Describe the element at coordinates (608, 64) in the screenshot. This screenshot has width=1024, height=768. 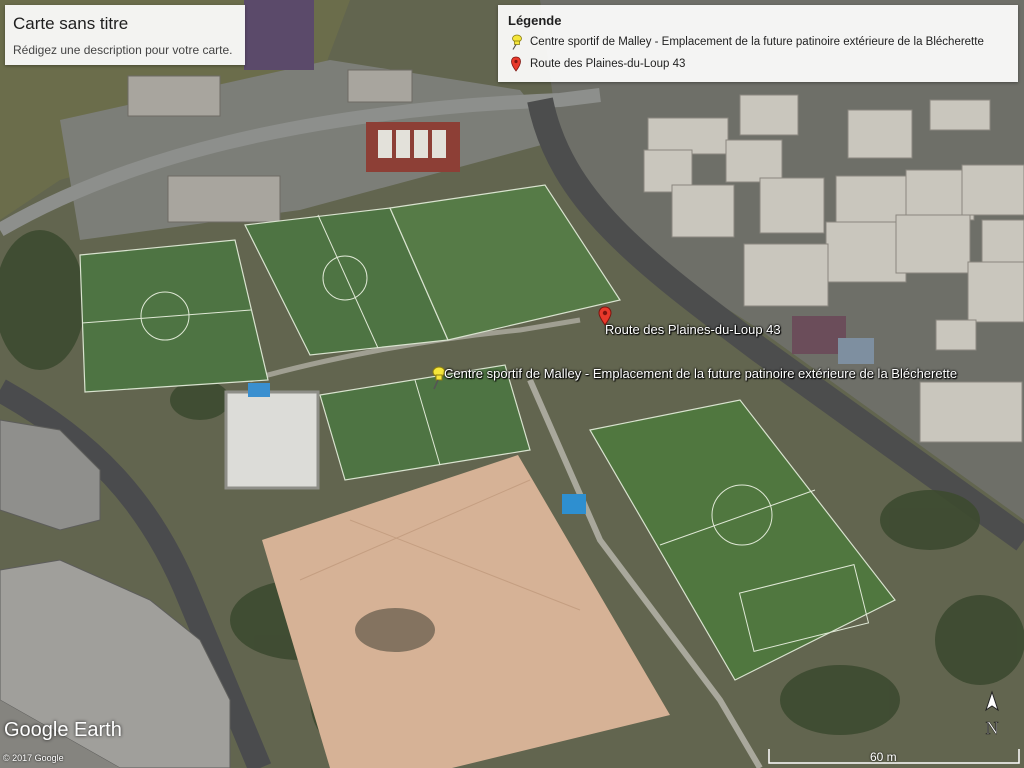
I see `legend-item-label: Route des Plaines-du-Loup 43` at that location.